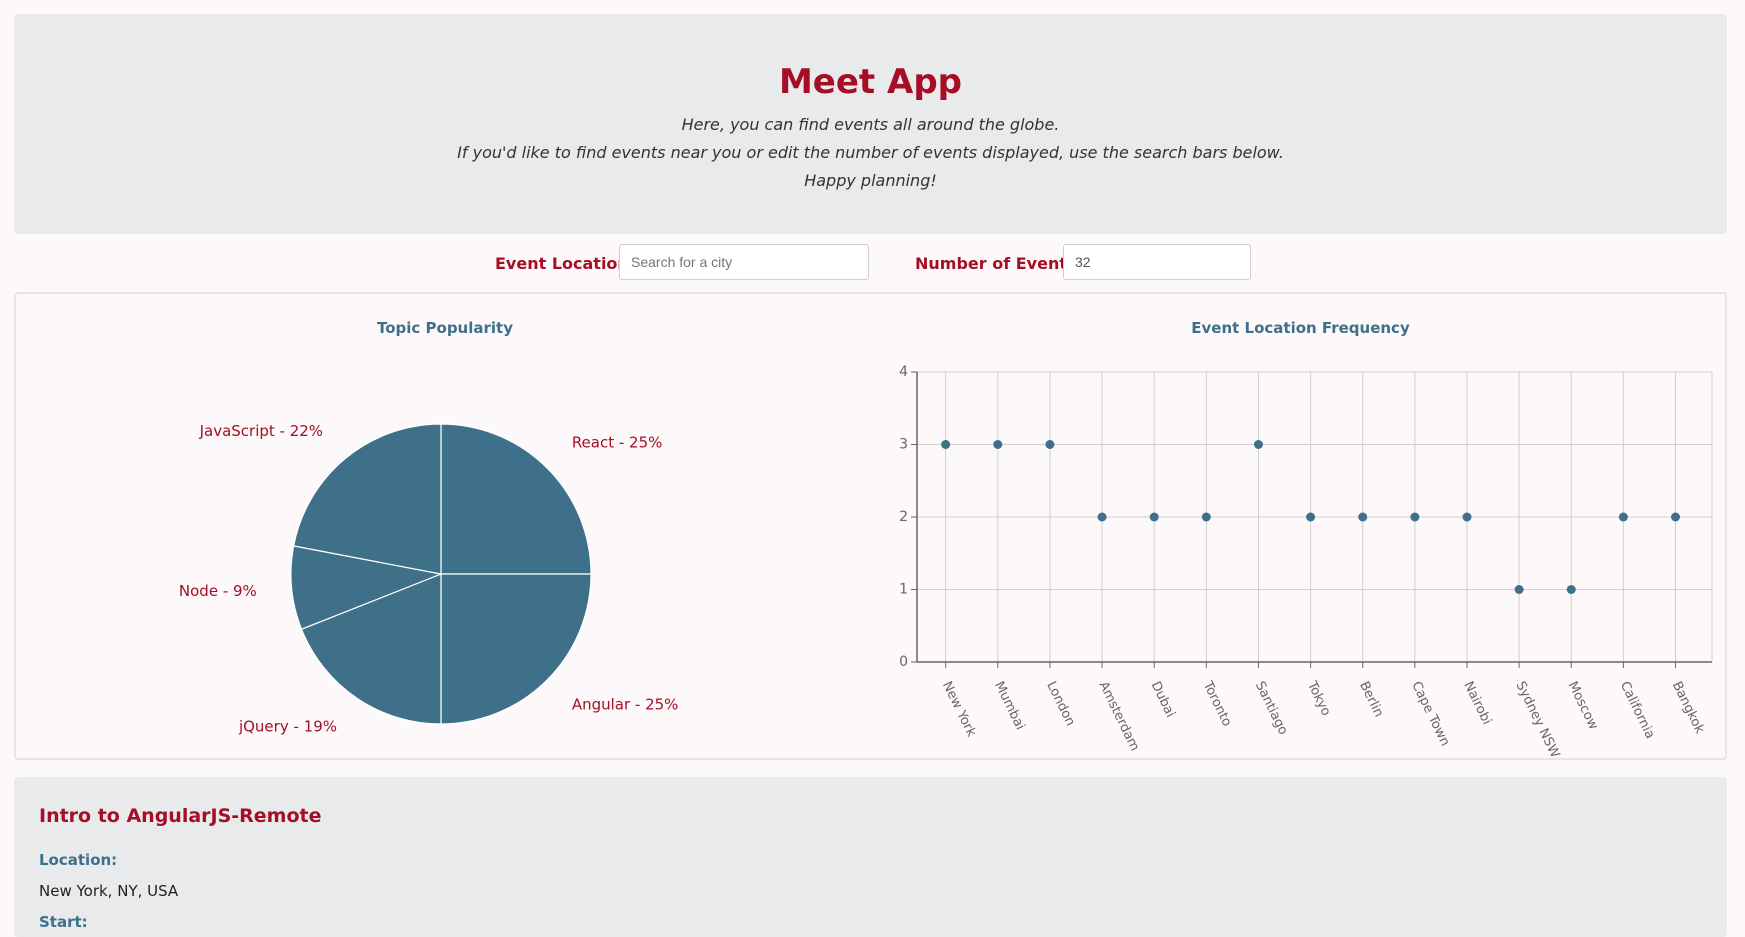  What do you see at coordinates (516, 499) in the screenshot?
I see `pie-slice-react` at bounding box center [516, 499].